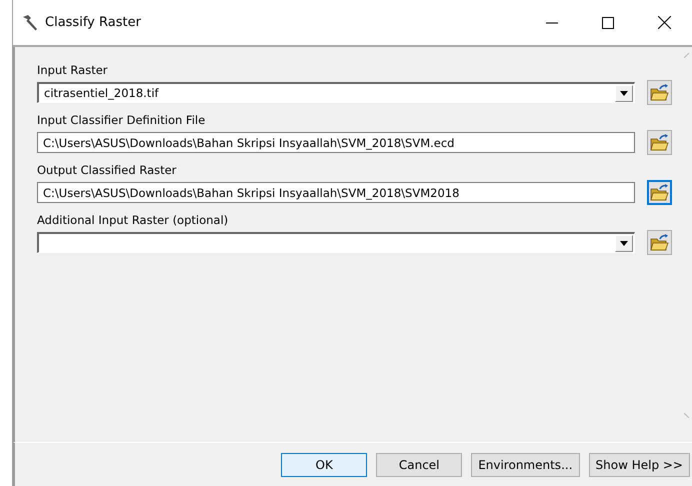 The width and height of the screenshot is (692, 486). What do you see at coordinates (336, 92) in the screenshot?
I see `dropdown-field: citrasentiel_2018.tif` at bounding box center [336, 92].